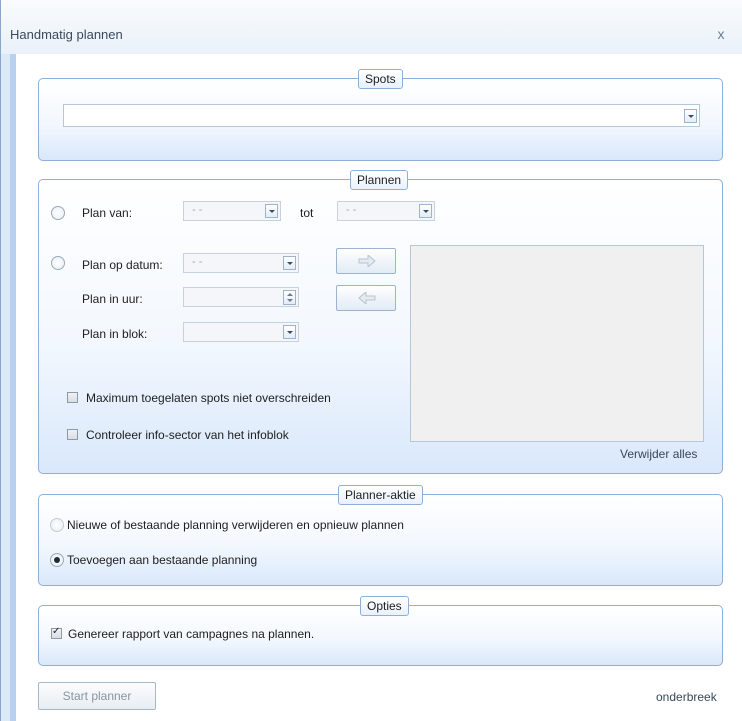 The image size is (742, 721). What do you see at coordinates (380, 79) in the screenshot?
I see `spots-legend: Spots` at bounding box center [380, 79].